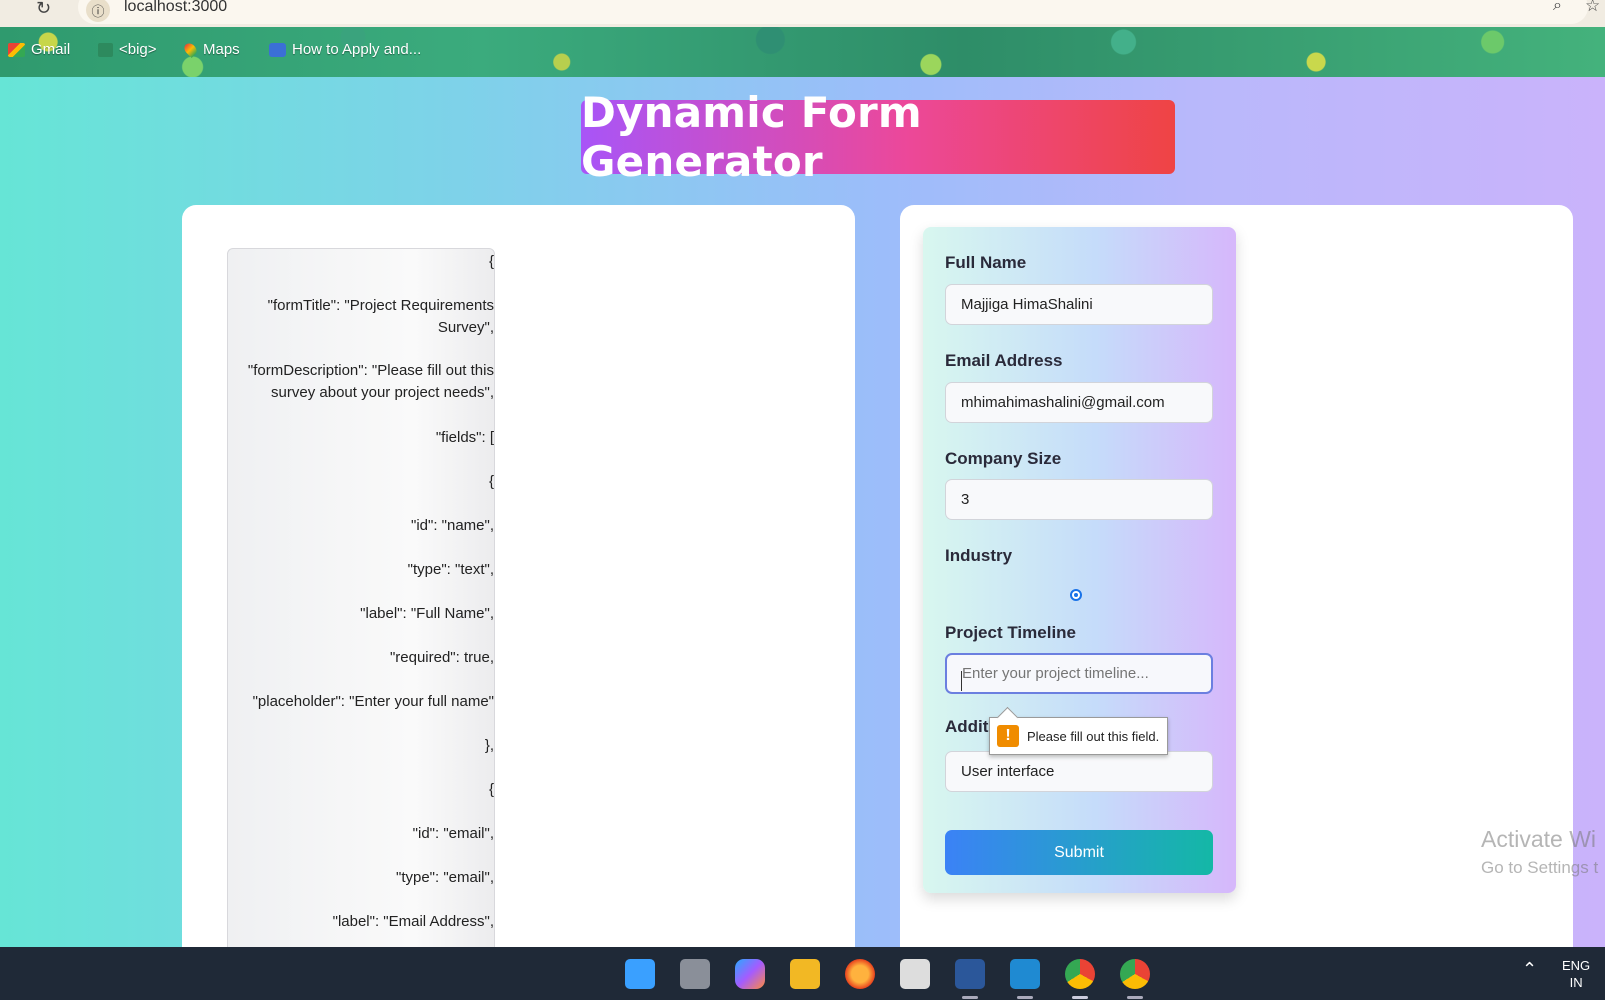 This screenshot has width=1605, height=1000. Describe the element at coordinates (640, 974) in the screenshot. I see `start-icon` at that location.